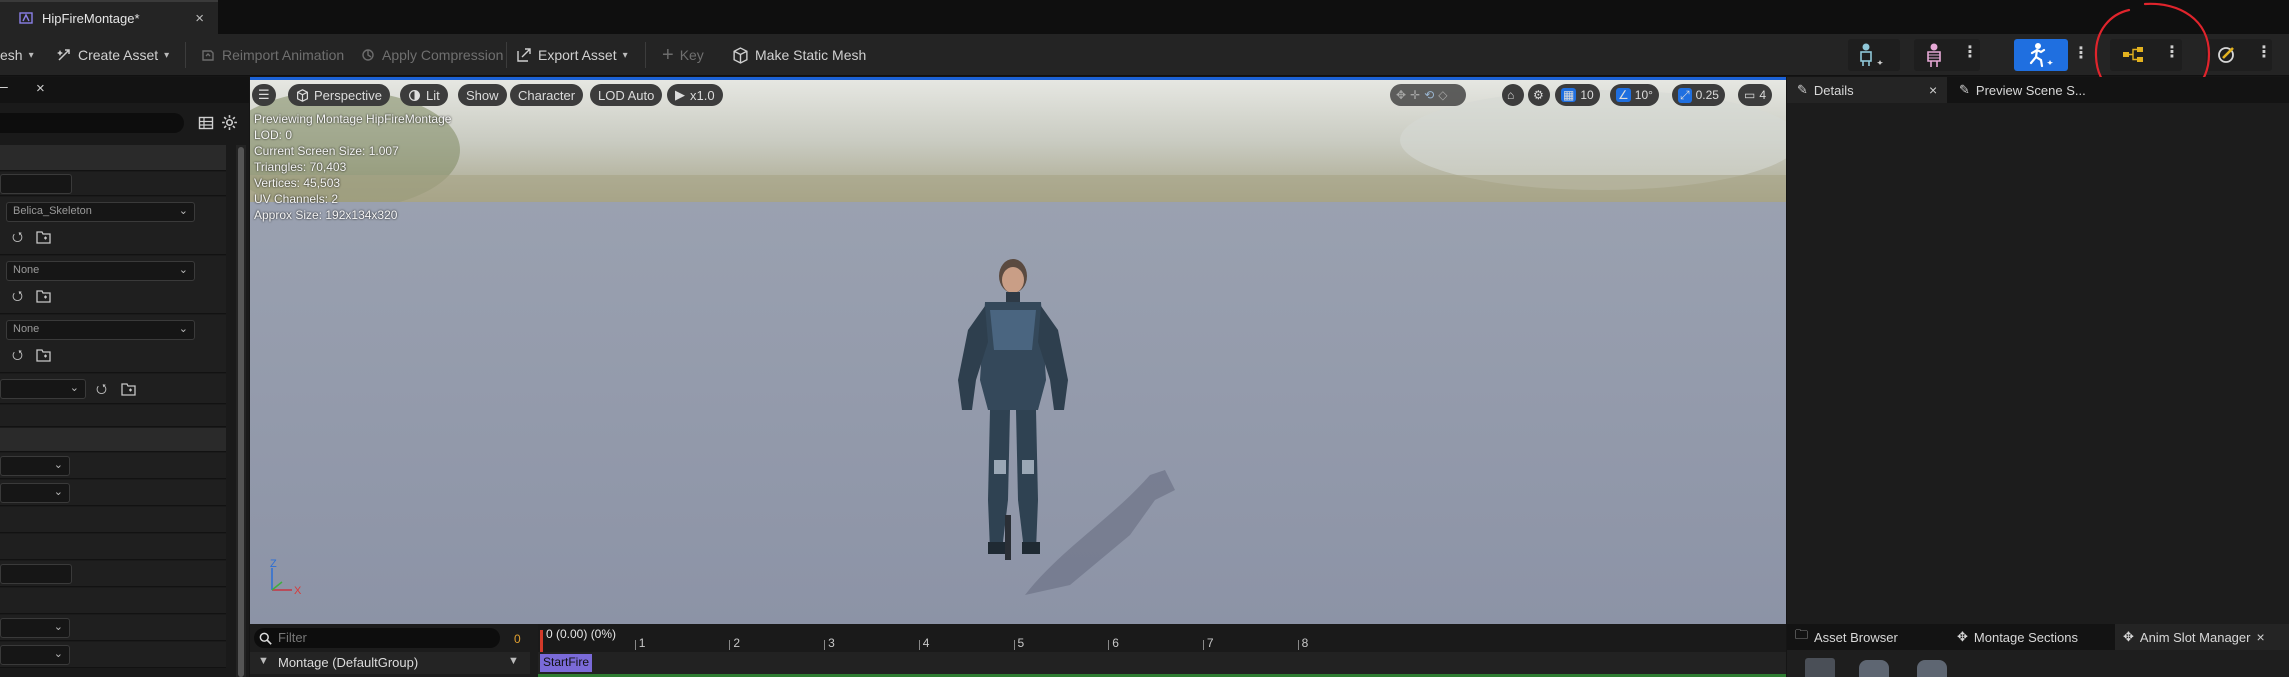 The width and height of the screenshot is (2289, 677). Describe the element at coordinates (272, 55) in the screenshot. I see `reimport-animation-button: Reimport Animation` at that location.